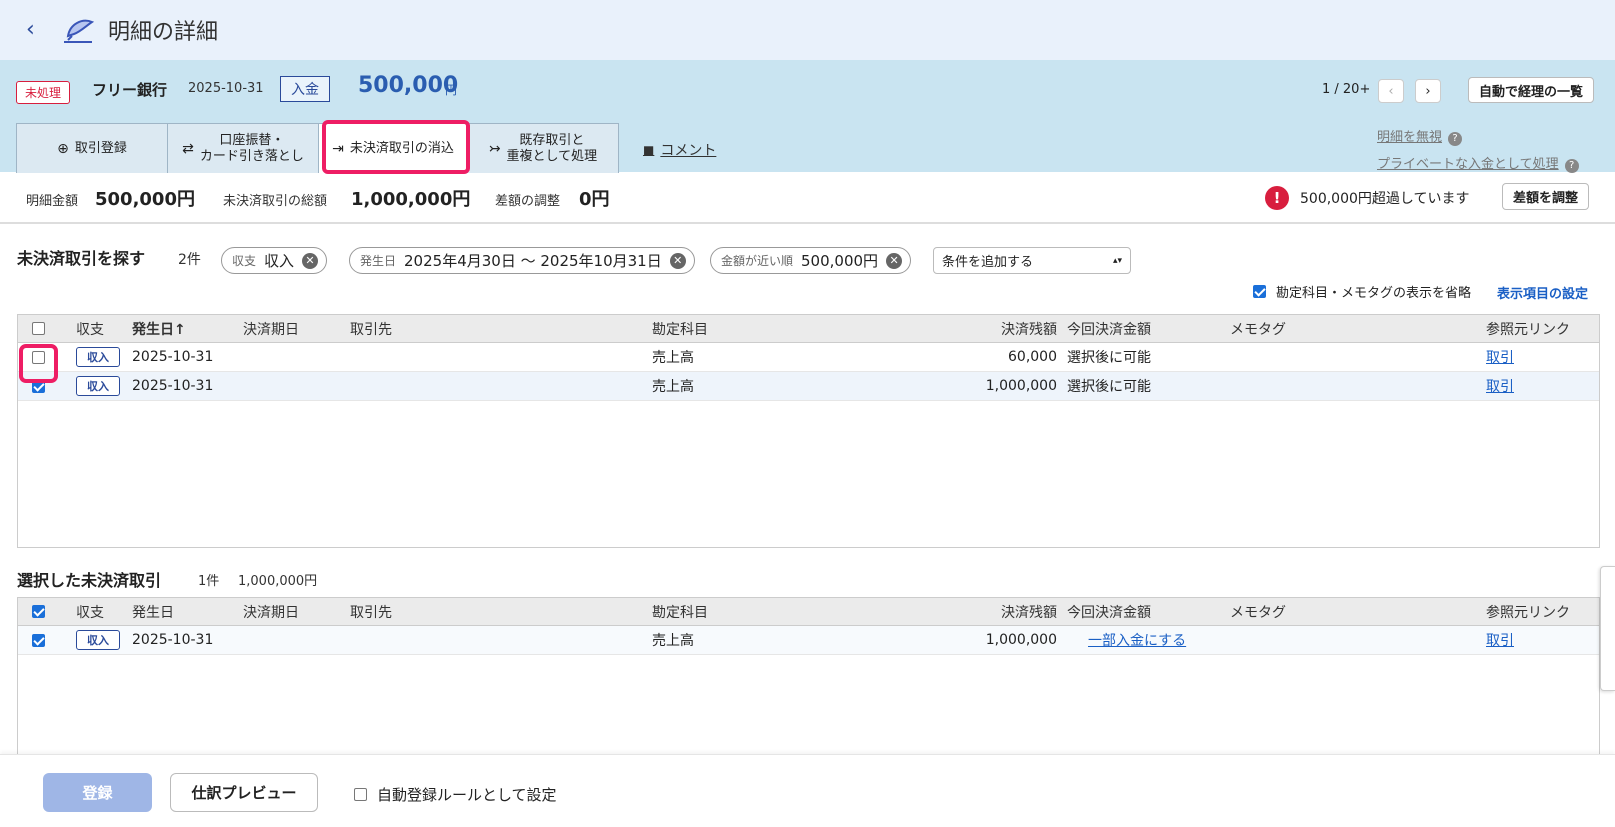 The width and height of the screenshot is (1615, 827). I want to click on detail-amount-value: 500,000円, so click(145, 199).